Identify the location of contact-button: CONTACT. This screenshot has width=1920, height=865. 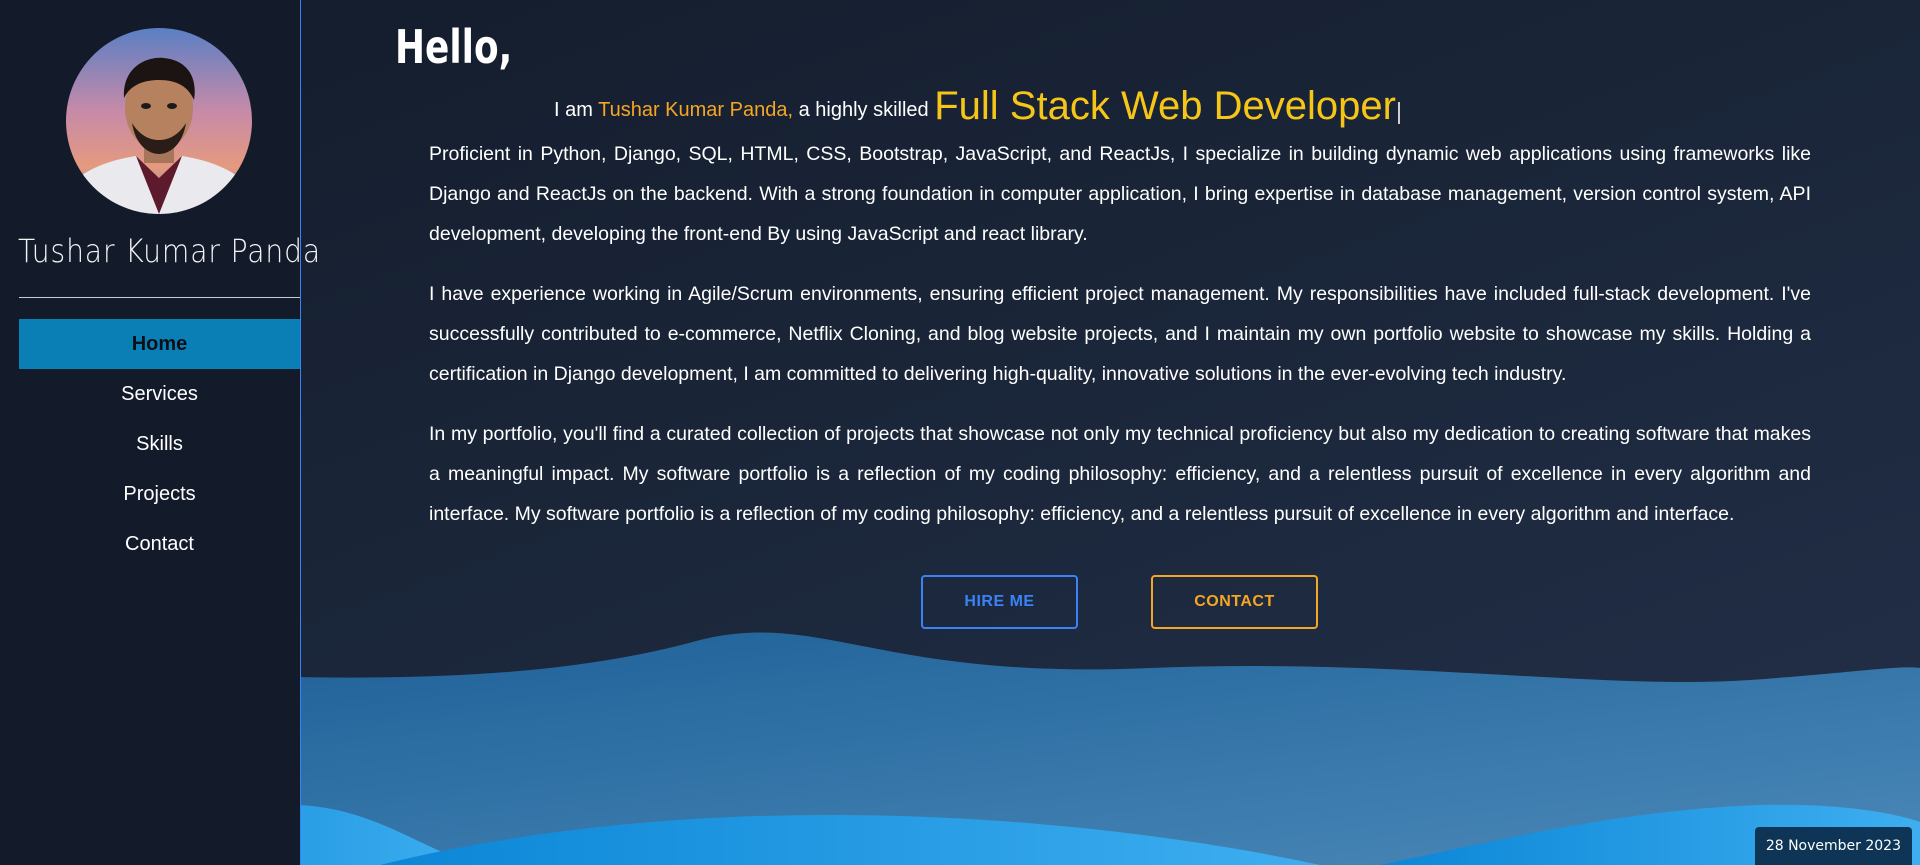
(1234, 602).